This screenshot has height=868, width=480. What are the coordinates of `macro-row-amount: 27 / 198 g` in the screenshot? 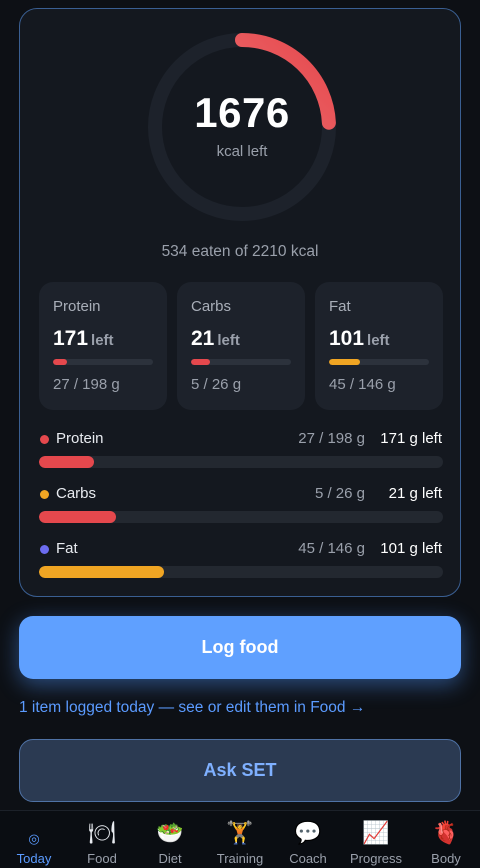 It's located at (331, 438).